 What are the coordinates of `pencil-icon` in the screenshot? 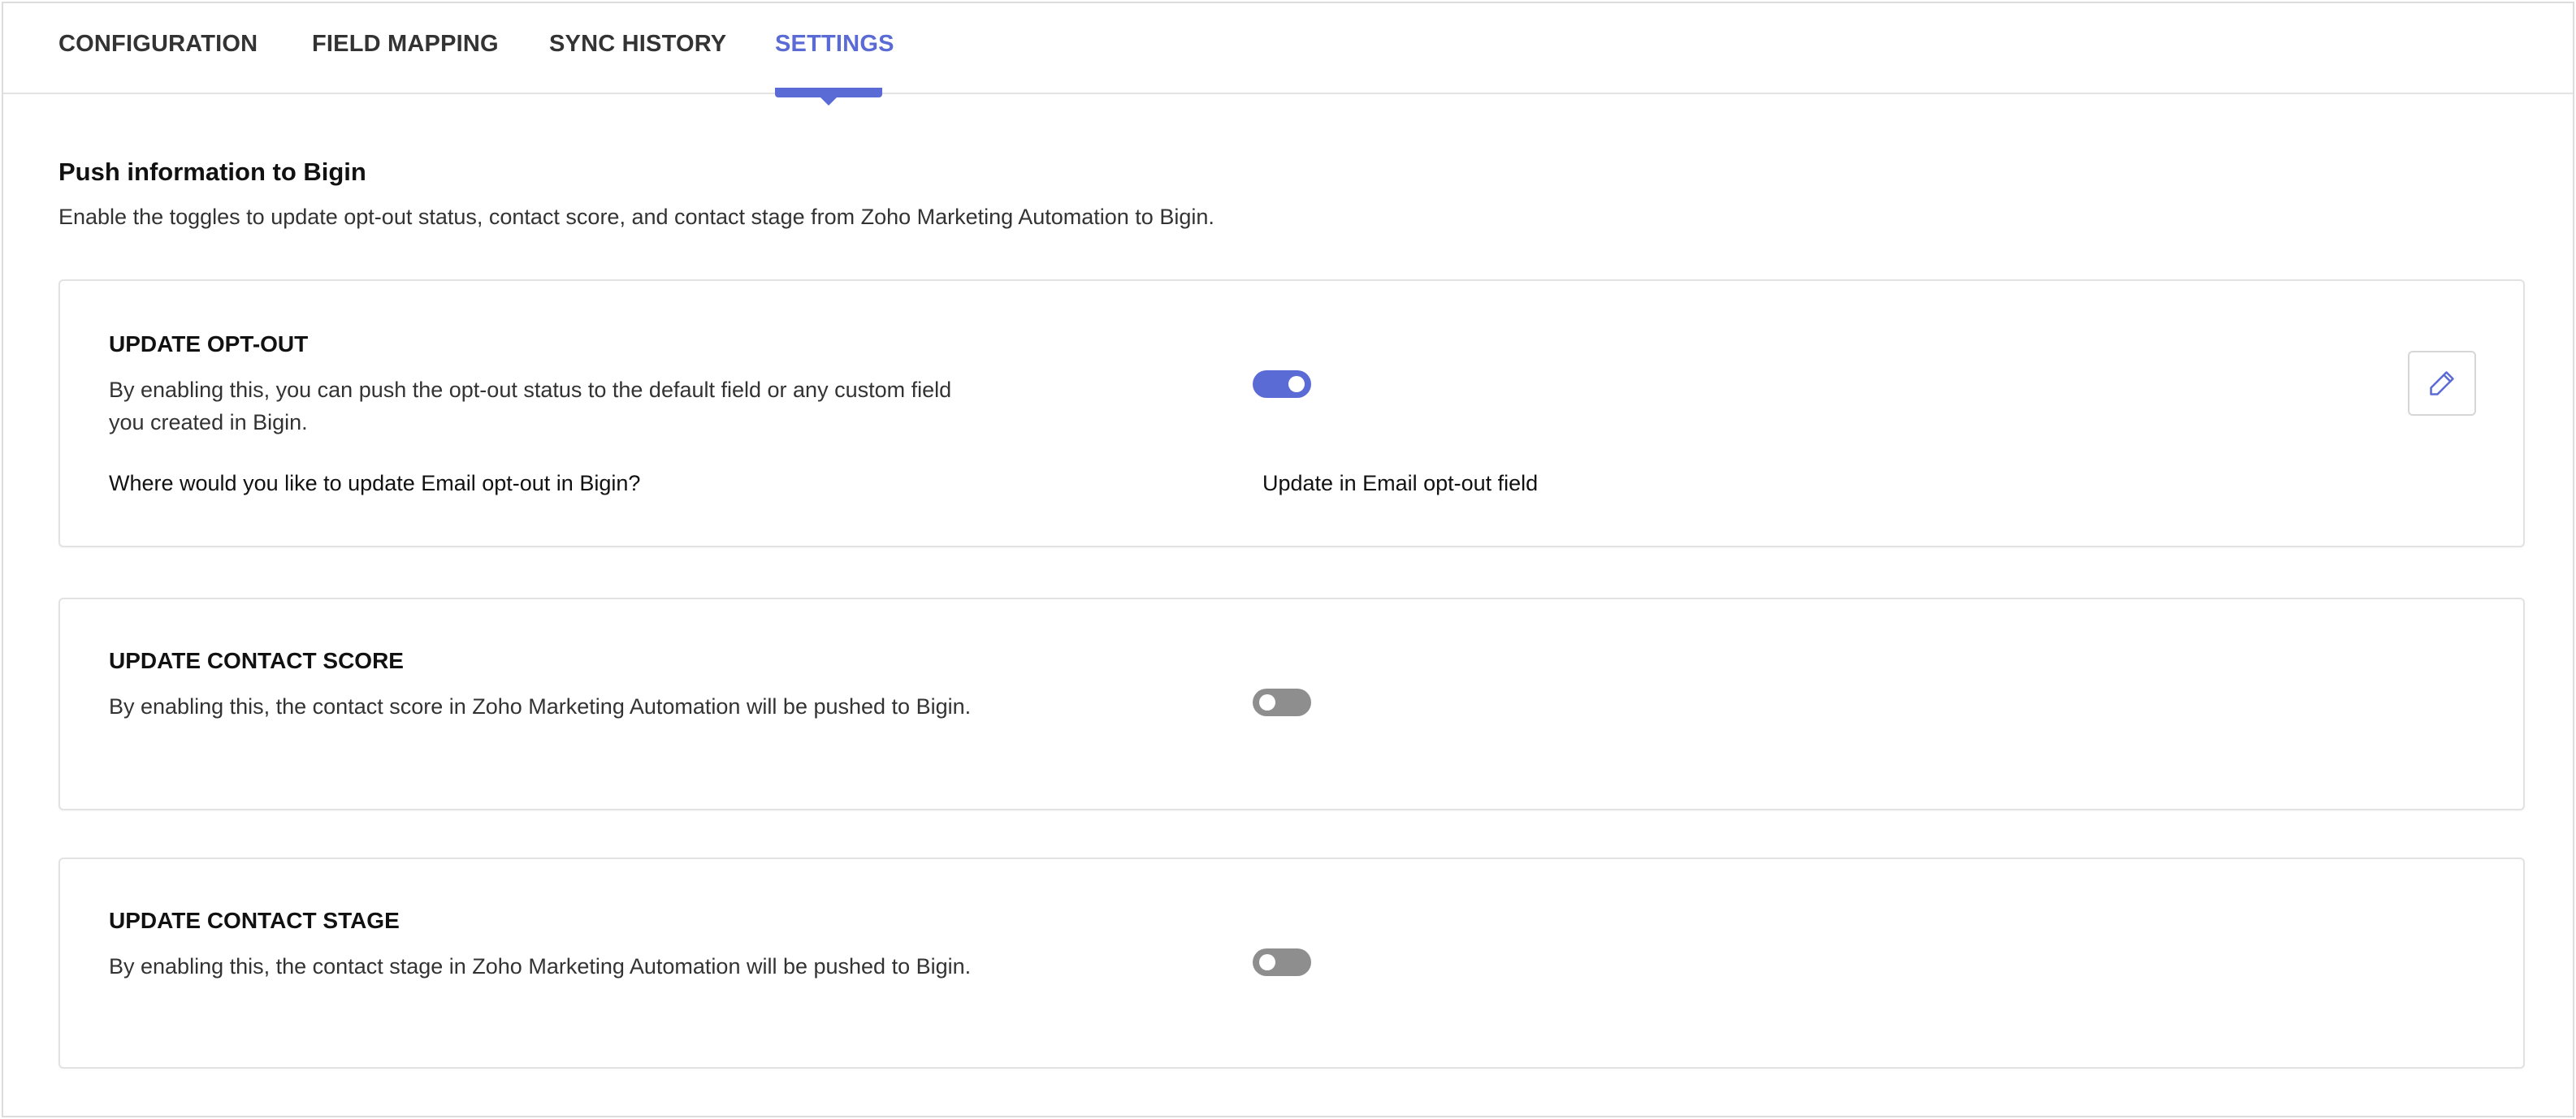 It's located at (2442, 383).